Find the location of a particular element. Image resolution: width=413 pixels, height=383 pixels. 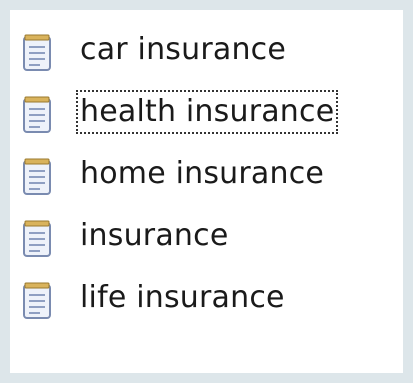

list-item: home insurance is located at coordinates (206, 174).